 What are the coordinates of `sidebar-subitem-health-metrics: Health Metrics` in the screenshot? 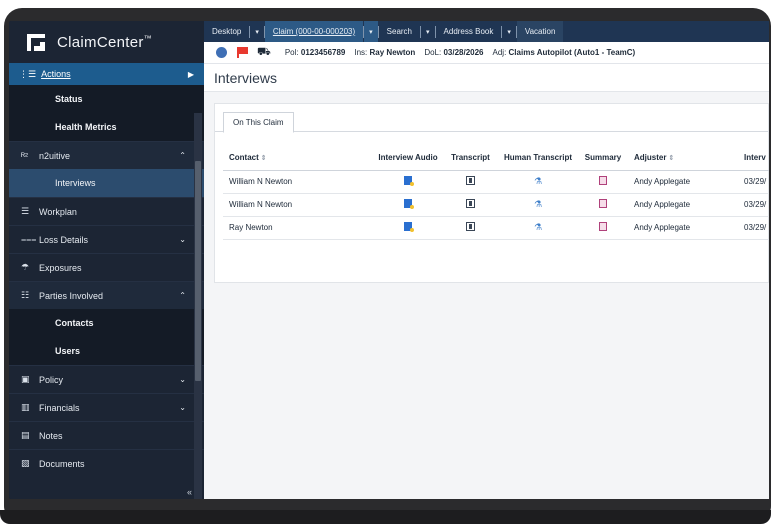 It's located at (106, 127).